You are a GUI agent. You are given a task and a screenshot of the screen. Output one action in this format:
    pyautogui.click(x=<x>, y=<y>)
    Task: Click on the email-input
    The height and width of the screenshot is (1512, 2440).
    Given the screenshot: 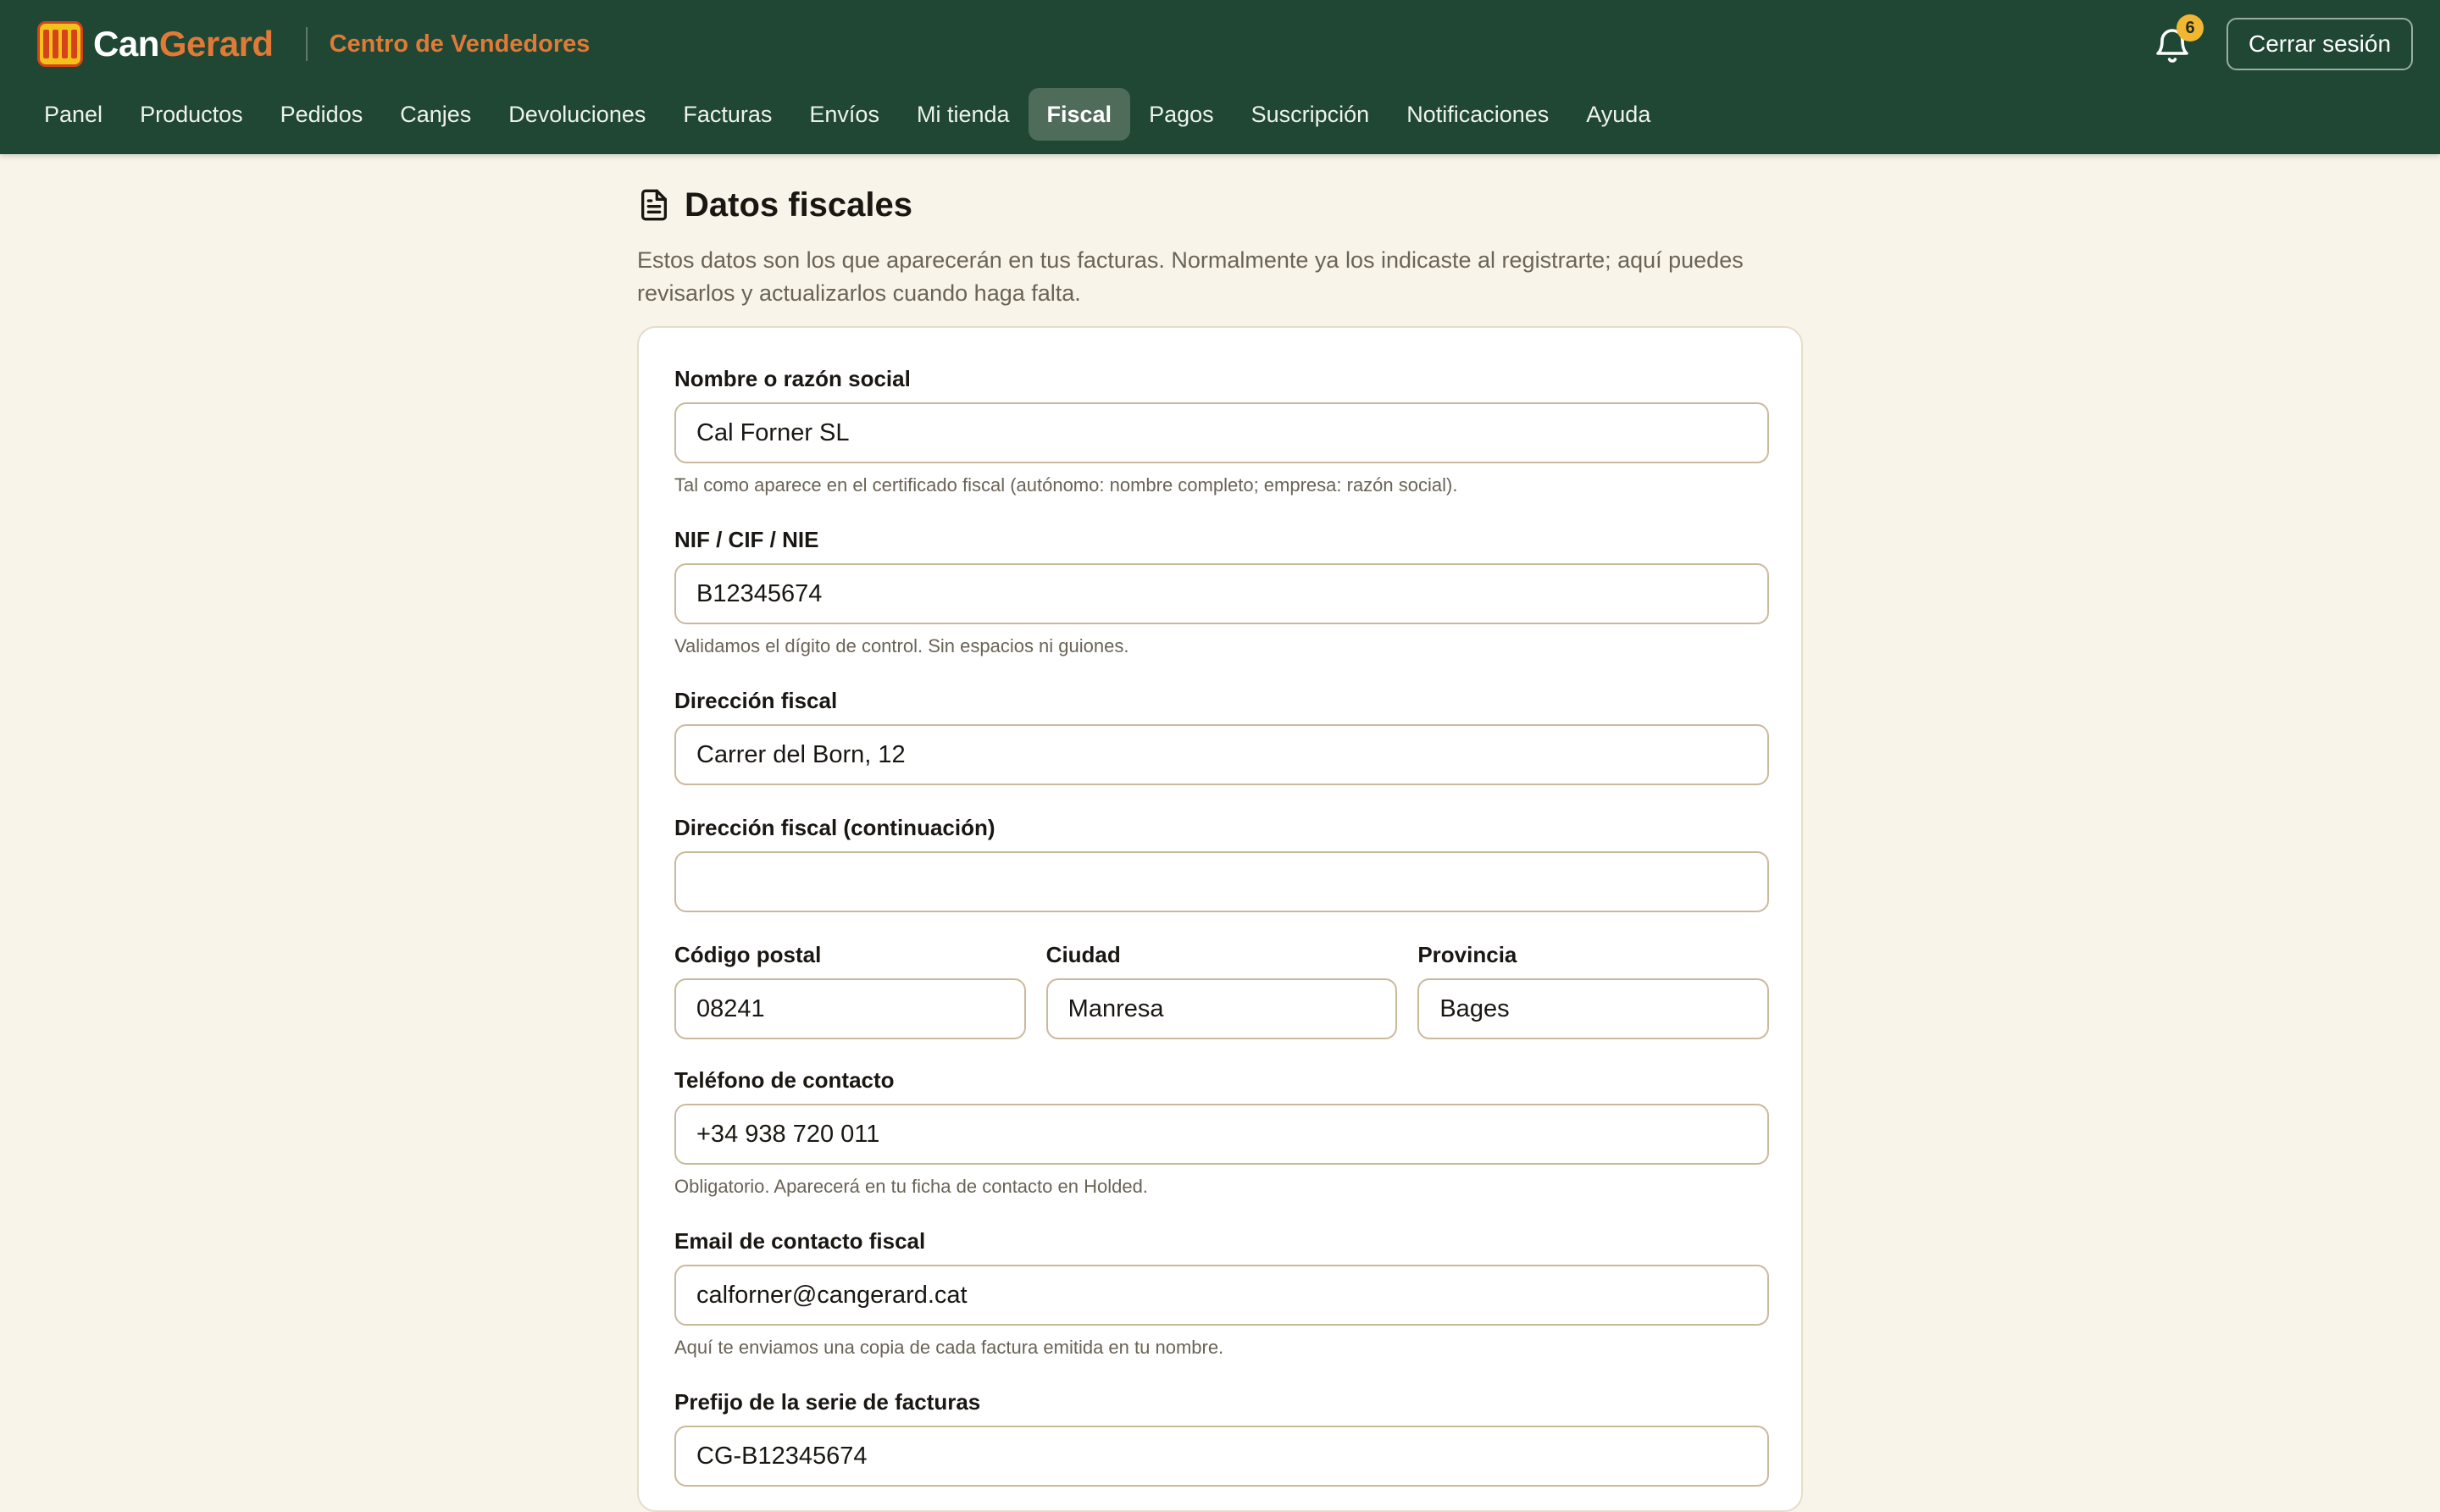 What is the action you would take?
    pyautogui.click(x=1221, y=1295)
    